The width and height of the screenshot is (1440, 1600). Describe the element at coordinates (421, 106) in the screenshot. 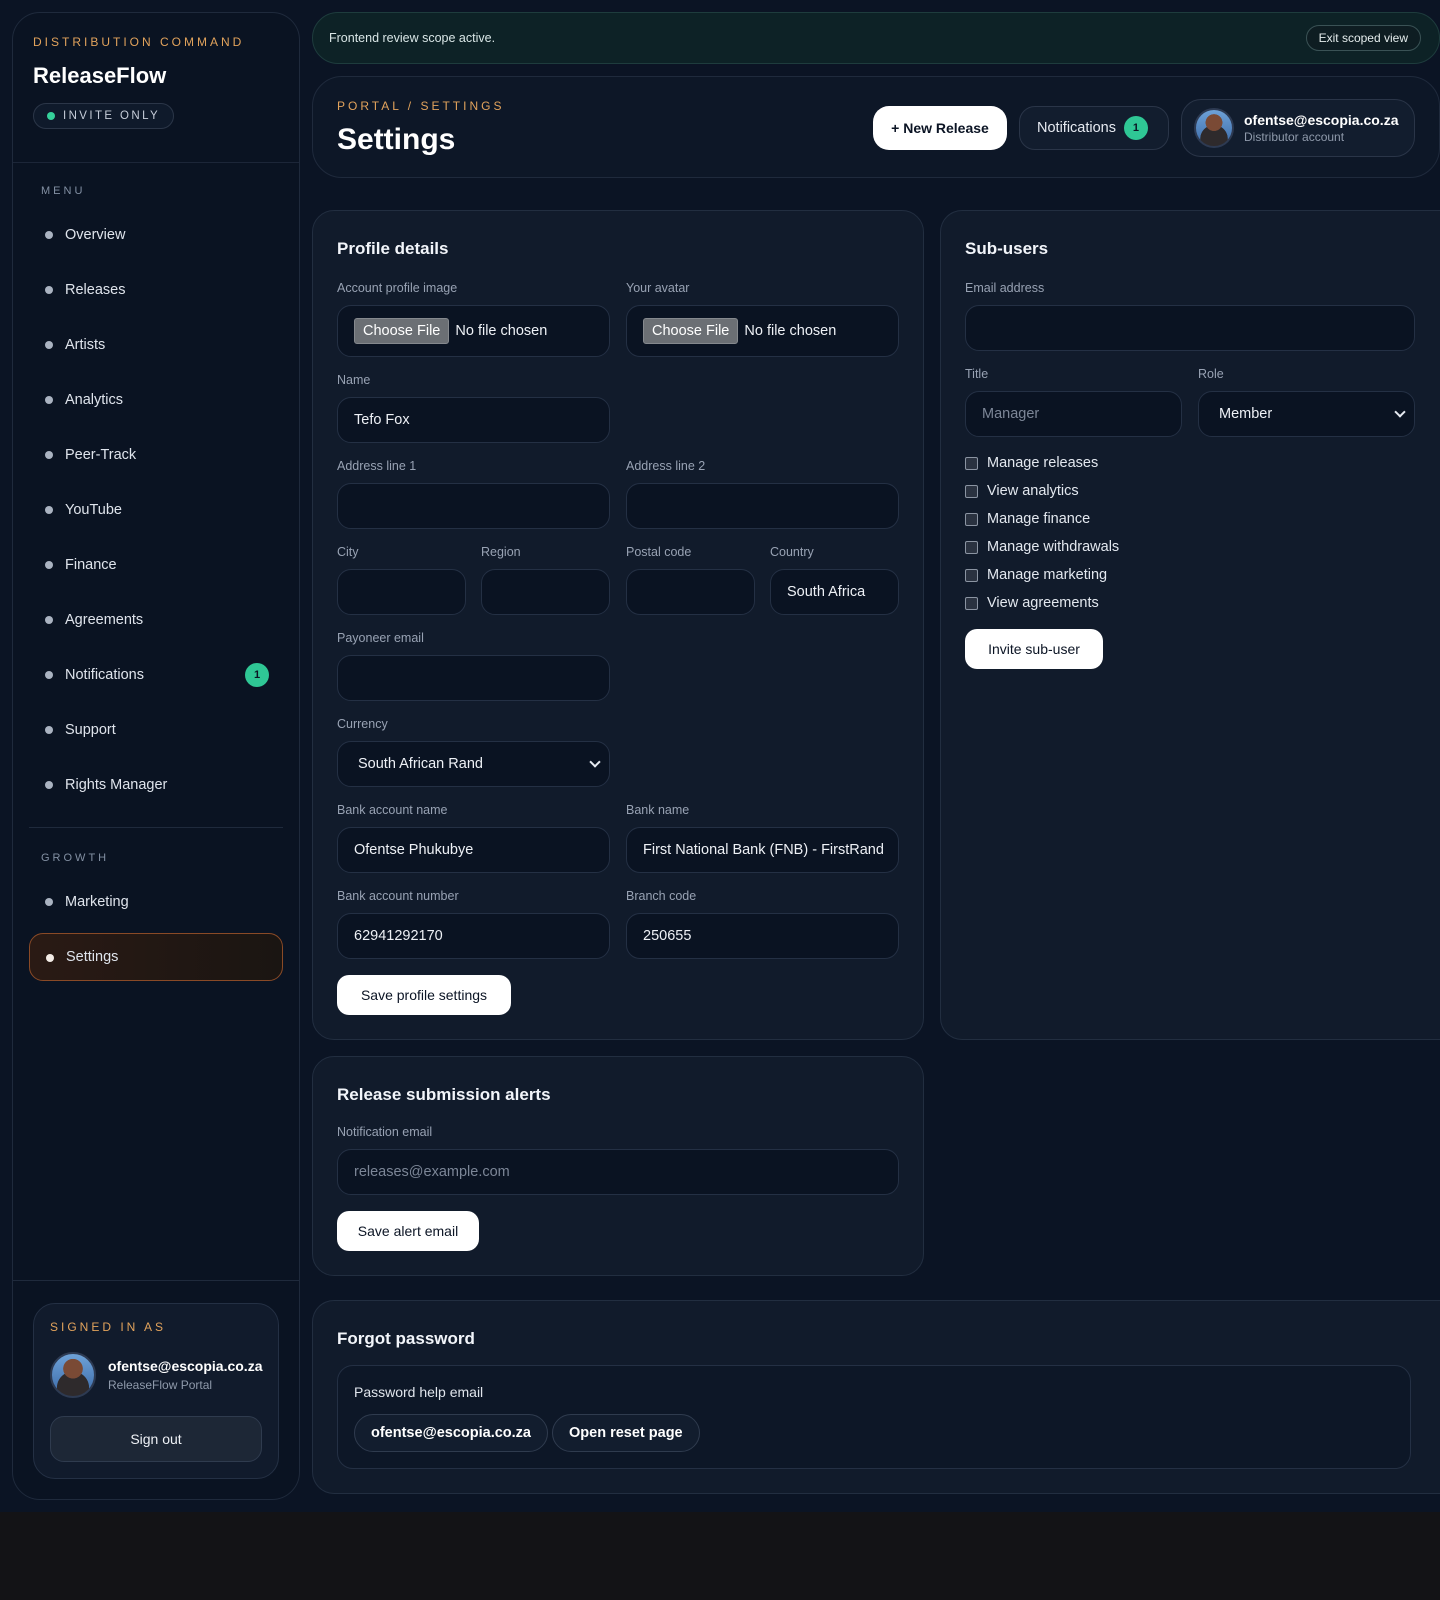

I see `breadcrumb: PORTAL / SETTINGS` at that location.